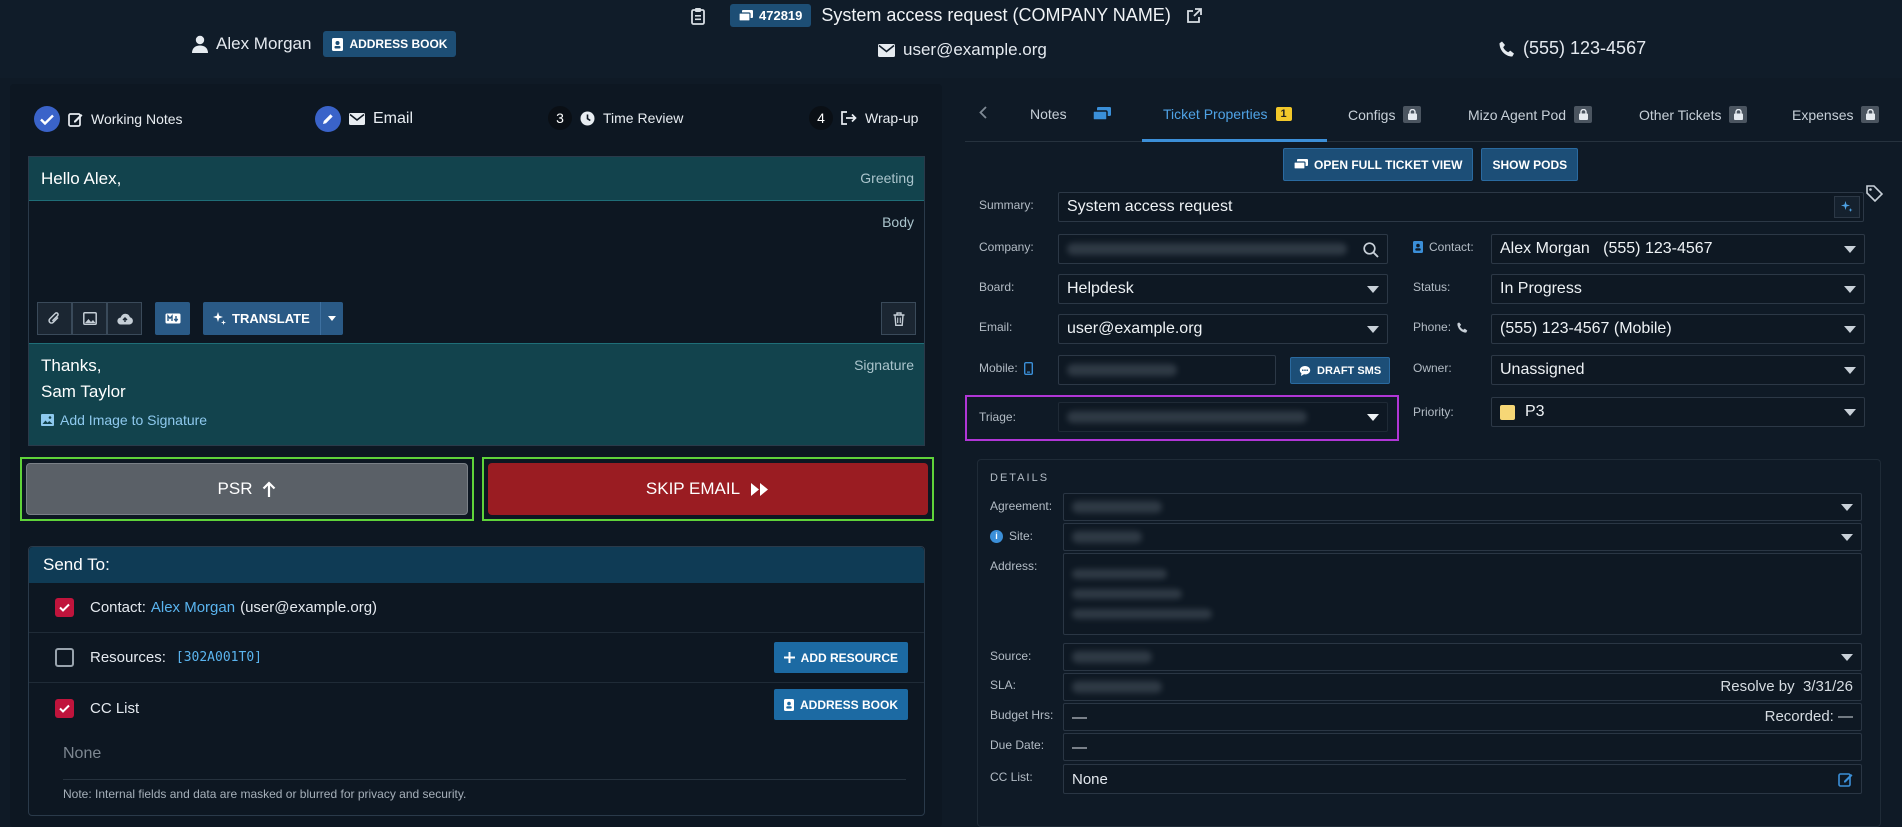 The width and height of the screenshot is (1902, 827). What do you see at coordinates (1167, 370) in the screenshot?
I see `mobile-input` at bounding box center [1167, 370].